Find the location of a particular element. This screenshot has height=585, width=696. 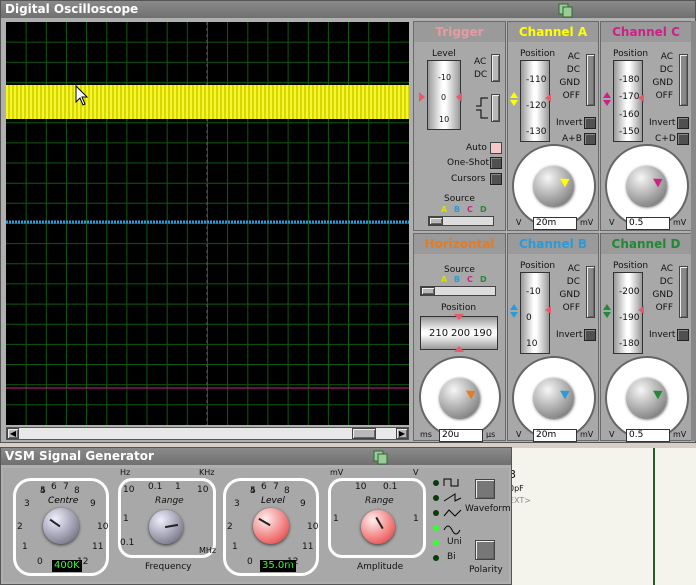

trigger-coupling-switch is located at coordinates (495, 68).